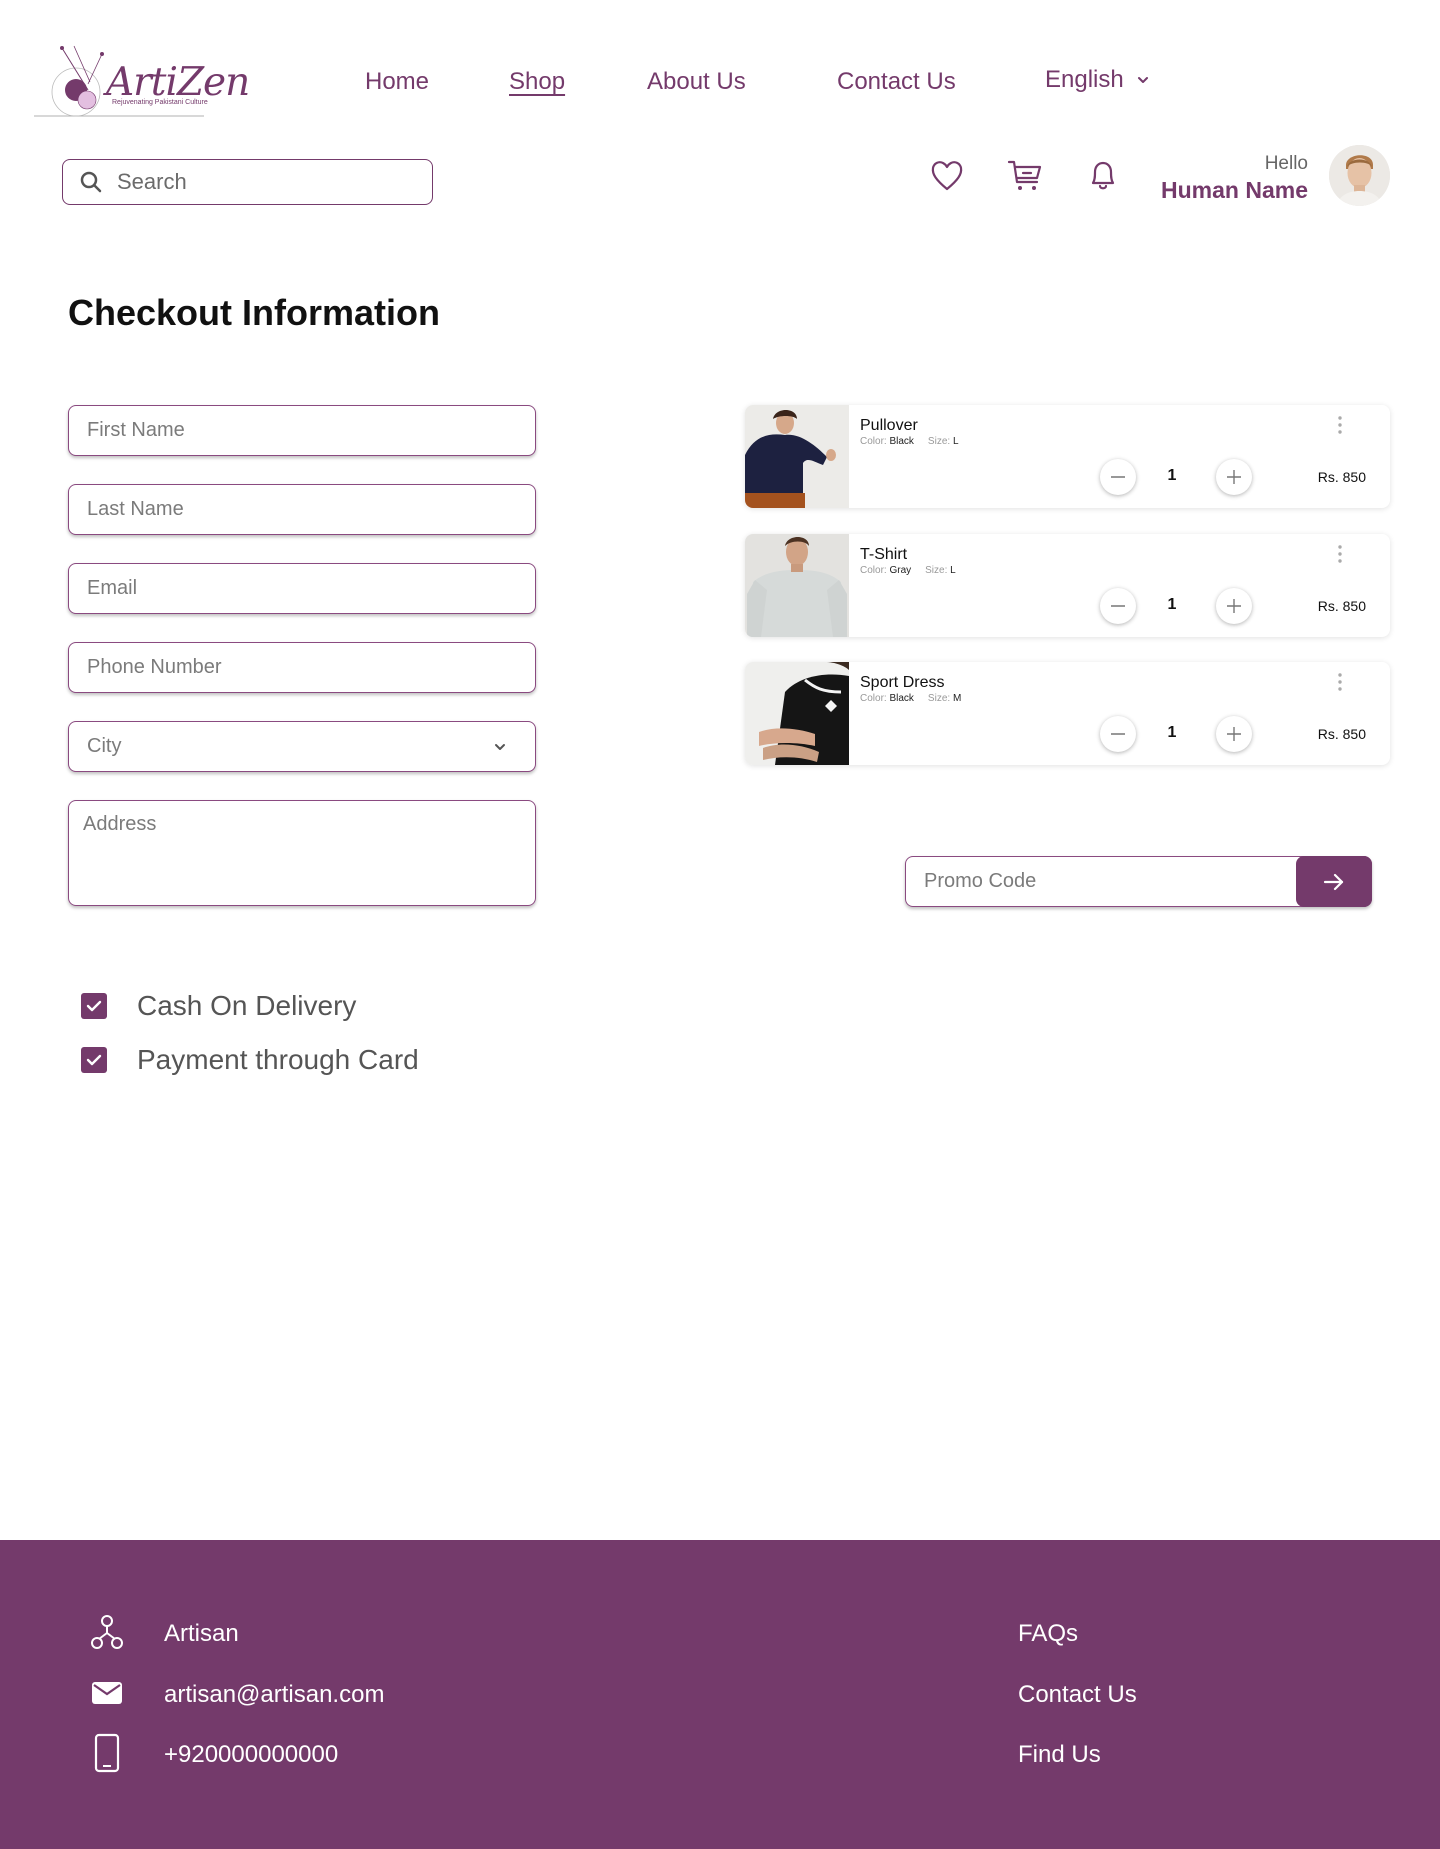  I want to click on last-name-input, so click(311, 509).